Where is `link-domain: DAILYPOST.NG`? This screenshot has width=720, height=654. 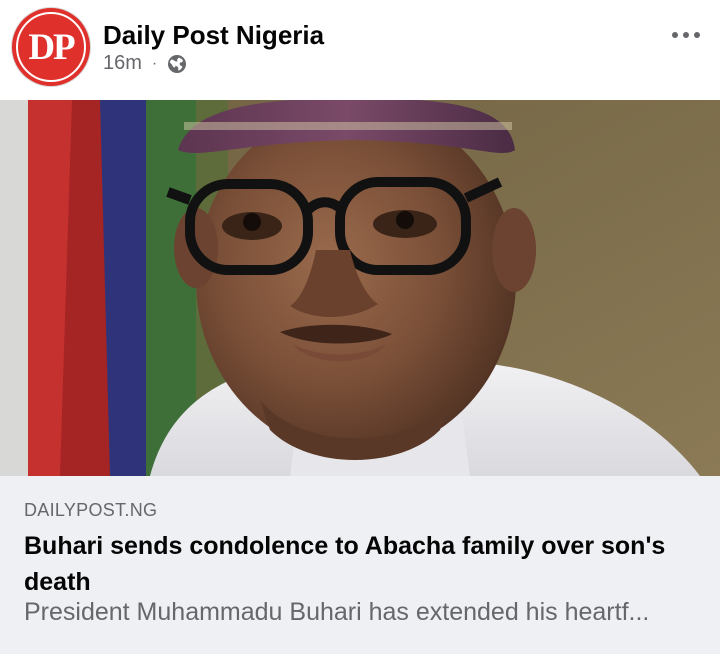 link-domain: DAILYPOST.NG is located at coordinates (91, 510).